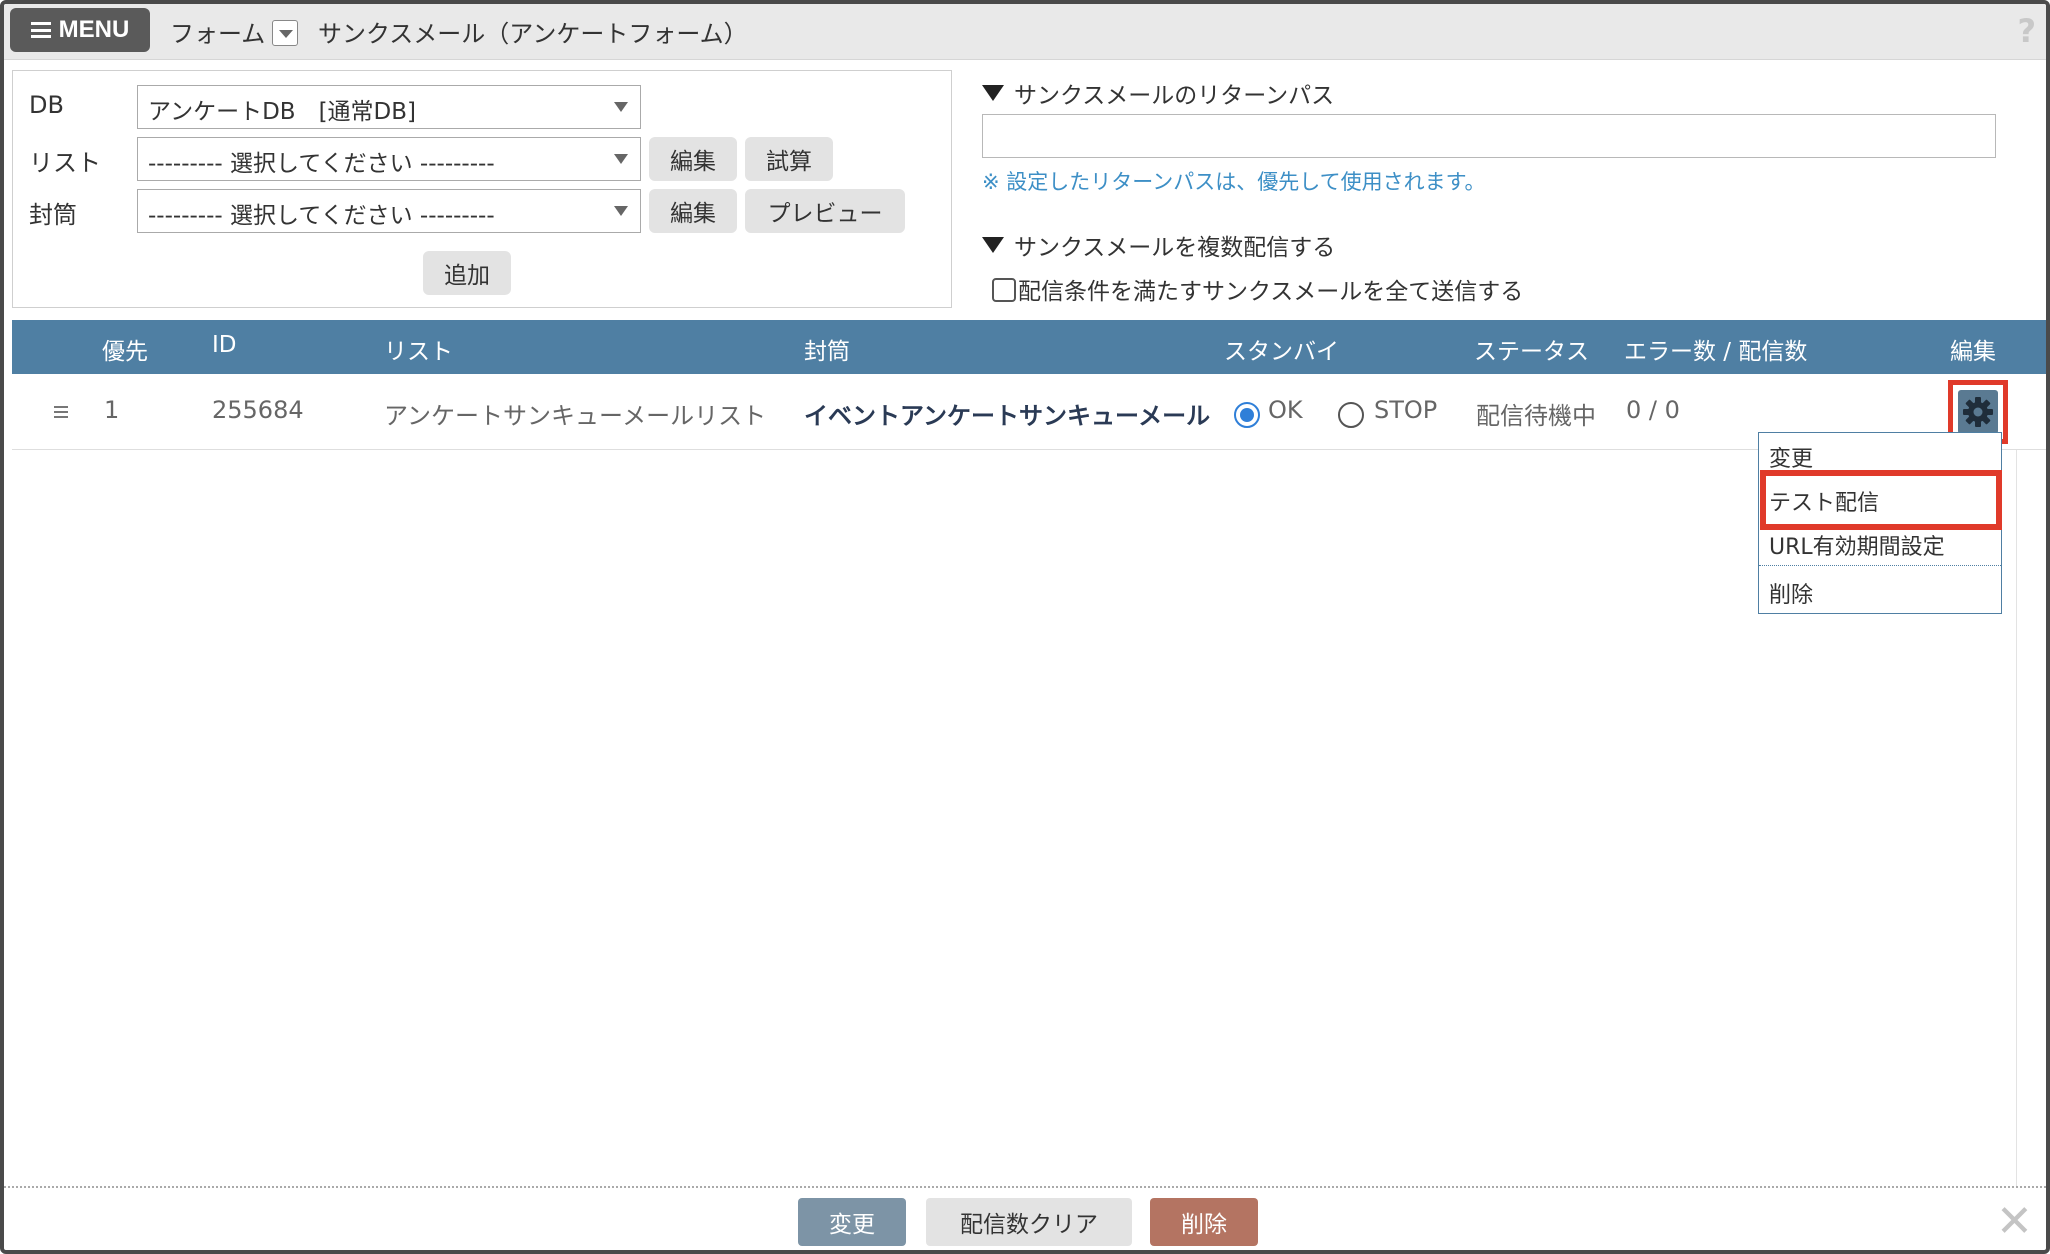 The height and width of the screenshot is (1254, 2050). I want to click on scroll-divider, so click(2016, 818).